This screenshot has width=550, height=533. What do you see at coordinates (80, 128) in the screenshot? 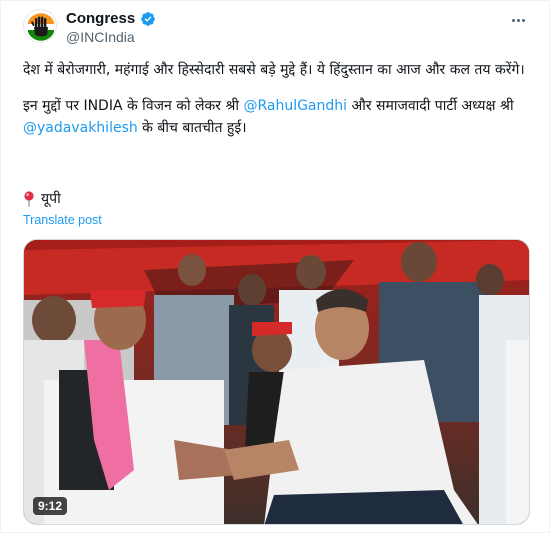
I see `mention-yadavakhilesh-link: @yadavakhilesh` at bounding box center [80, 128].